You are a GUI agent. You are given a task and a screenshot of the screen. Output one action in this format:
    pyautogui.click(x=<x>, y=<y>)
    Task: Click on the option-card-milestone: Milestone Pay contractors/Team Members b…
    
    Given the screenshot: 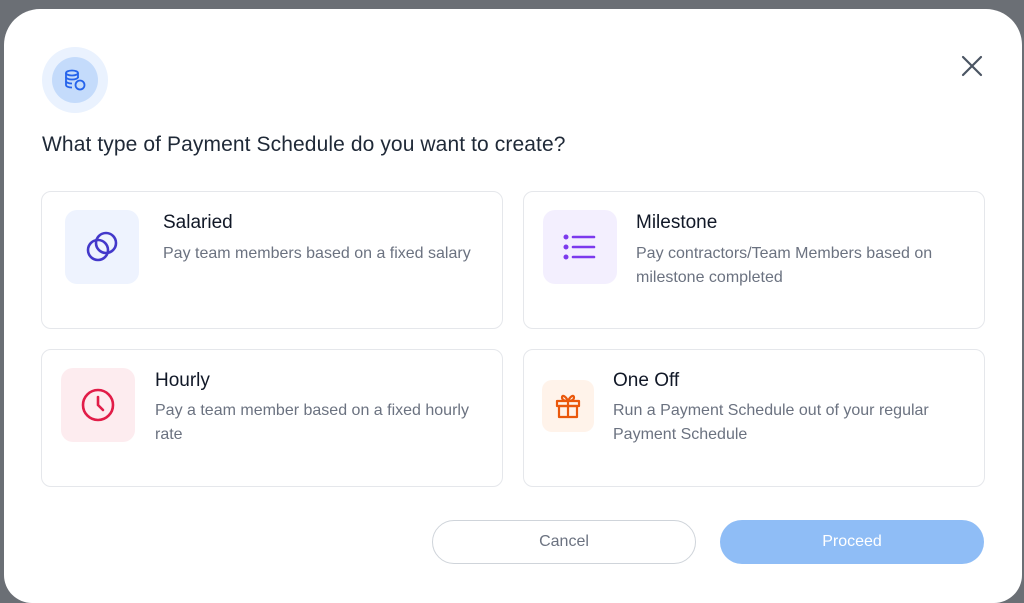 What is the action you would take?
    pyautogui.click(x=754, y=260)
    